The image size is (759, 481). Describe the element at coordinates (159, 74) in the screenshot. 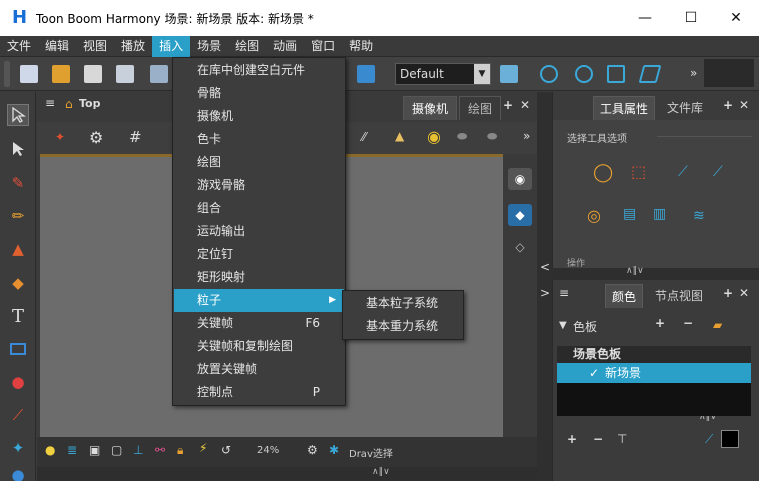

I see `import-icon` at that location.